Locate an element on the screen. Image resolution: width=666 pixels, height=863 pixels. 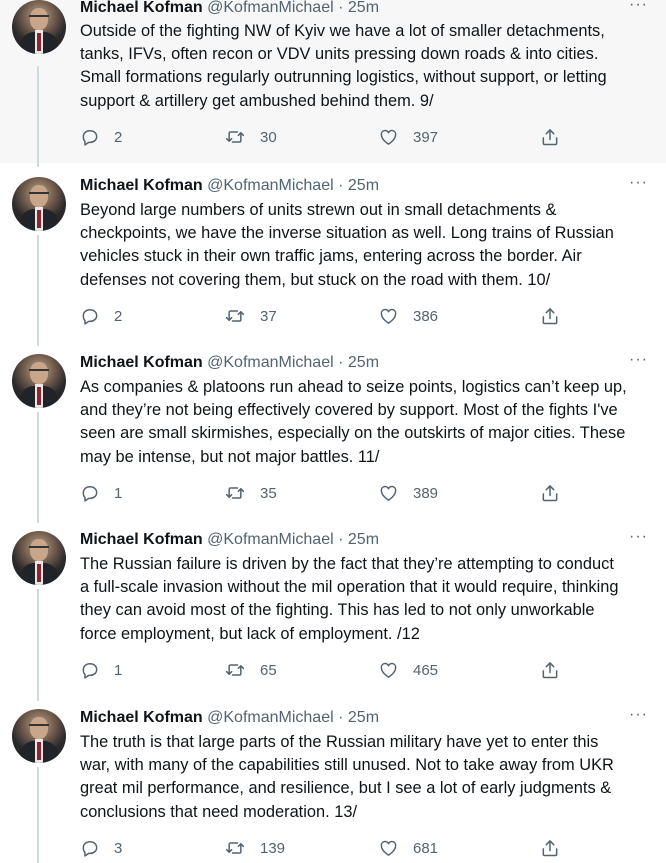
like-button: 465 is located at coordinates (408, 670).